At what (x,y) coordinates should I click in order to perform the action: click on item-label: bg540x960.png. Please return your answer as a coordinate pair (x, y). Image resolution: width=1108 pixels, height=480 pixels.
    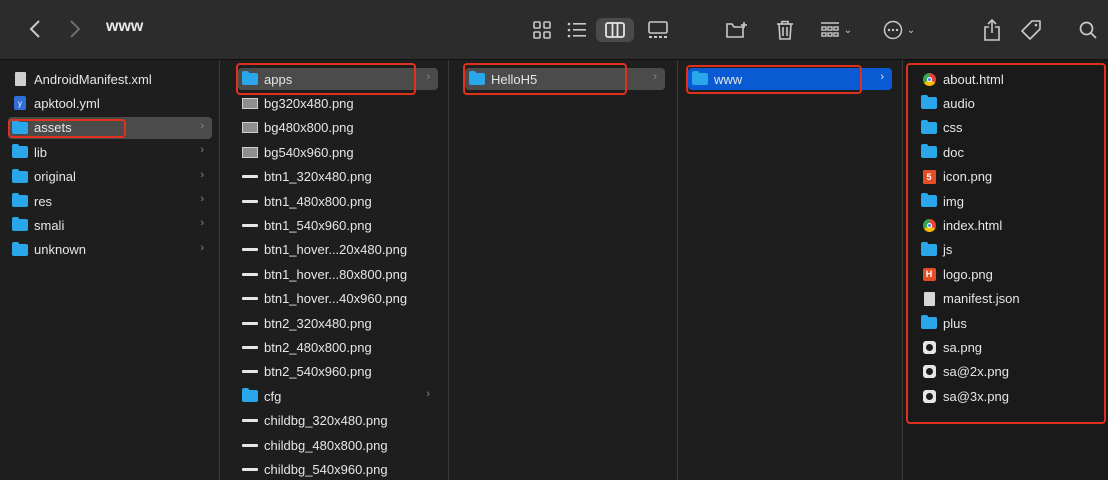
    Looking at the image, I should click on (309, 152).